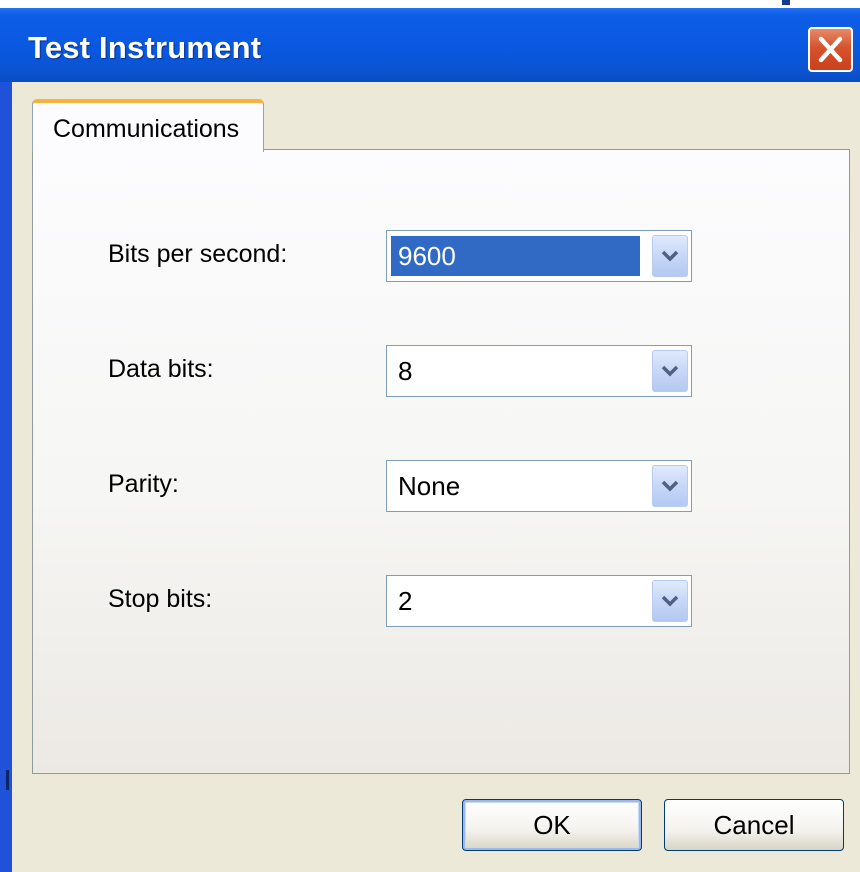 The height and width of the screenshot is (872, 860). What do you see at coordinates (552, 825) in the screenshot?
I see `ok-button: OK` at bounding box center [552, 825].